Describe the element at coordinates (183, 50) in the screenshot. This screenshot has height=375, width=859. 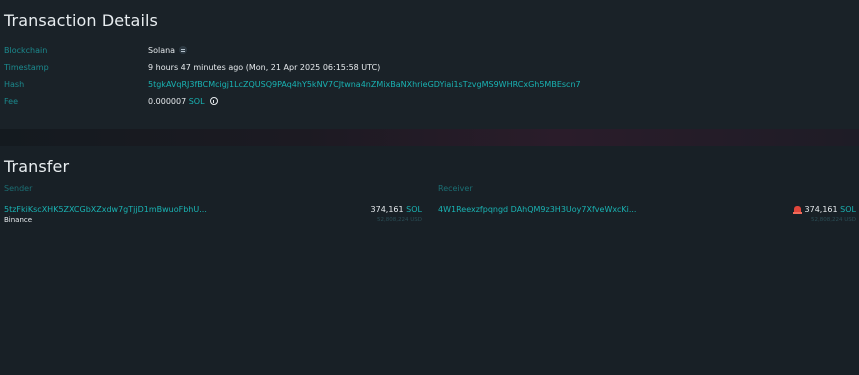
I see `solana-logo-icon` at that location.